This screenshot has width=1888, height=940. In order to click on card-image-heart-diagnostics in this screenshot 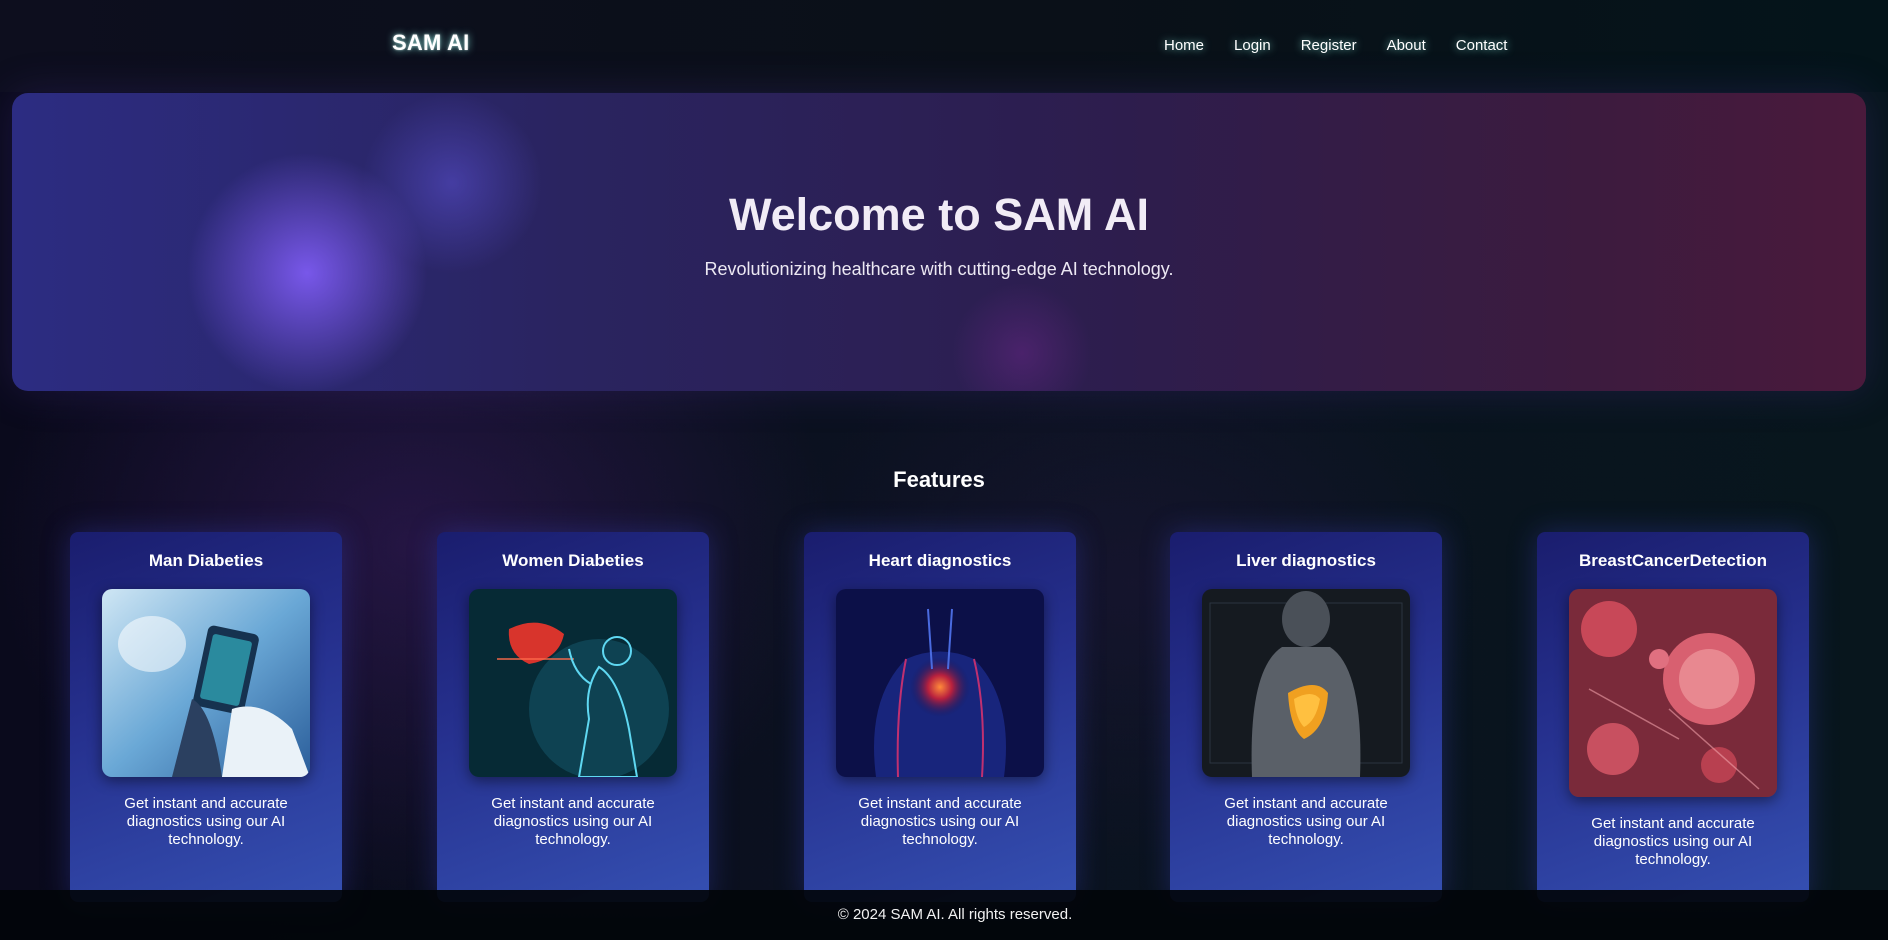, I will do `click(940, 683)`.